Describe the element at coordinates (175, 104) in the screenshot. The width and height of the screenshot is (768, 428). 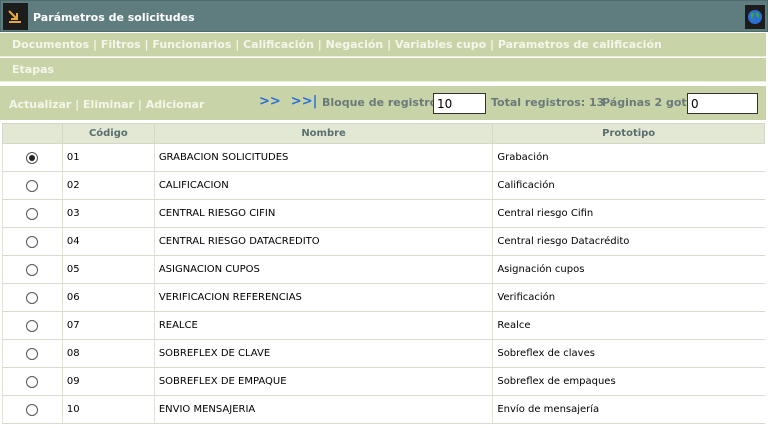
I see `adicionar-link: Adicionar` at that location.